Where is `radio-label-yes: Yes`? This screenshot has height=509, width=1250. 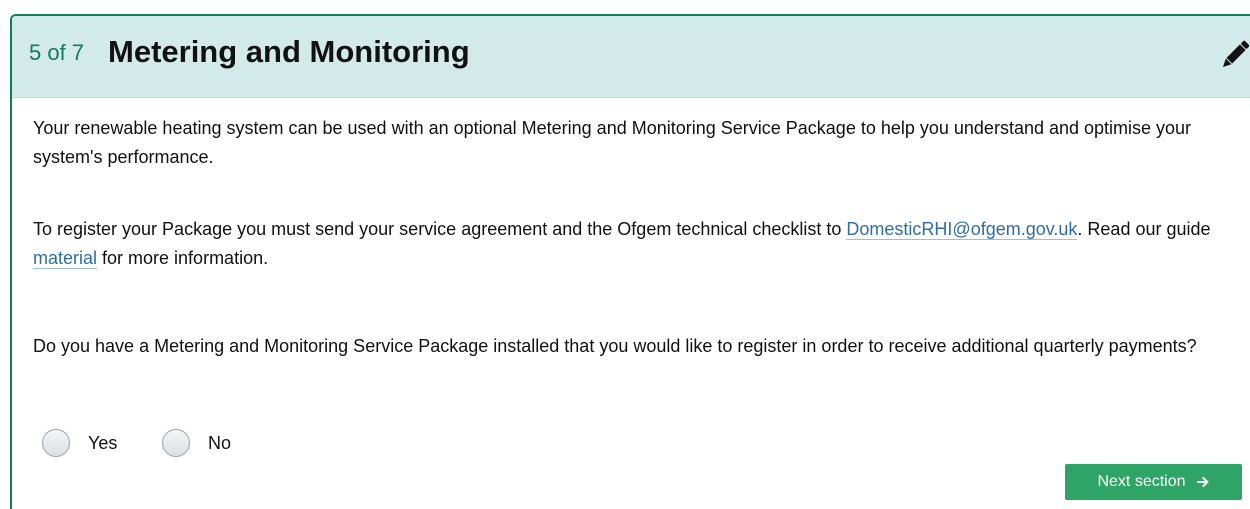 radio-label-yes: Yes is located at coordinates (103, 442).